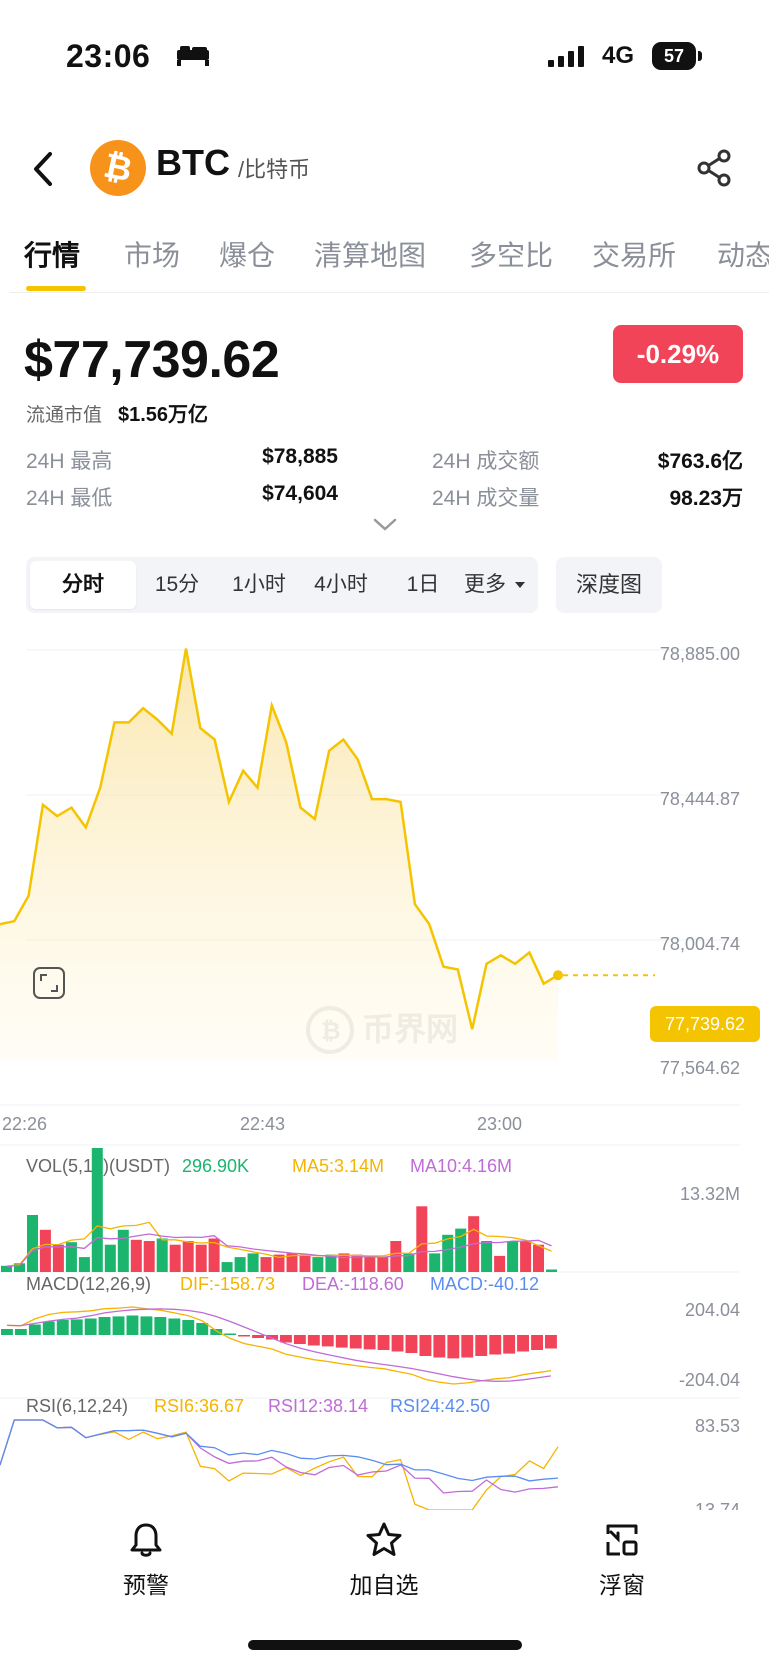 The height and width of the screenshot is (1665, 769). I want to click on expand-chevron-down-icon, so click(385, 525).